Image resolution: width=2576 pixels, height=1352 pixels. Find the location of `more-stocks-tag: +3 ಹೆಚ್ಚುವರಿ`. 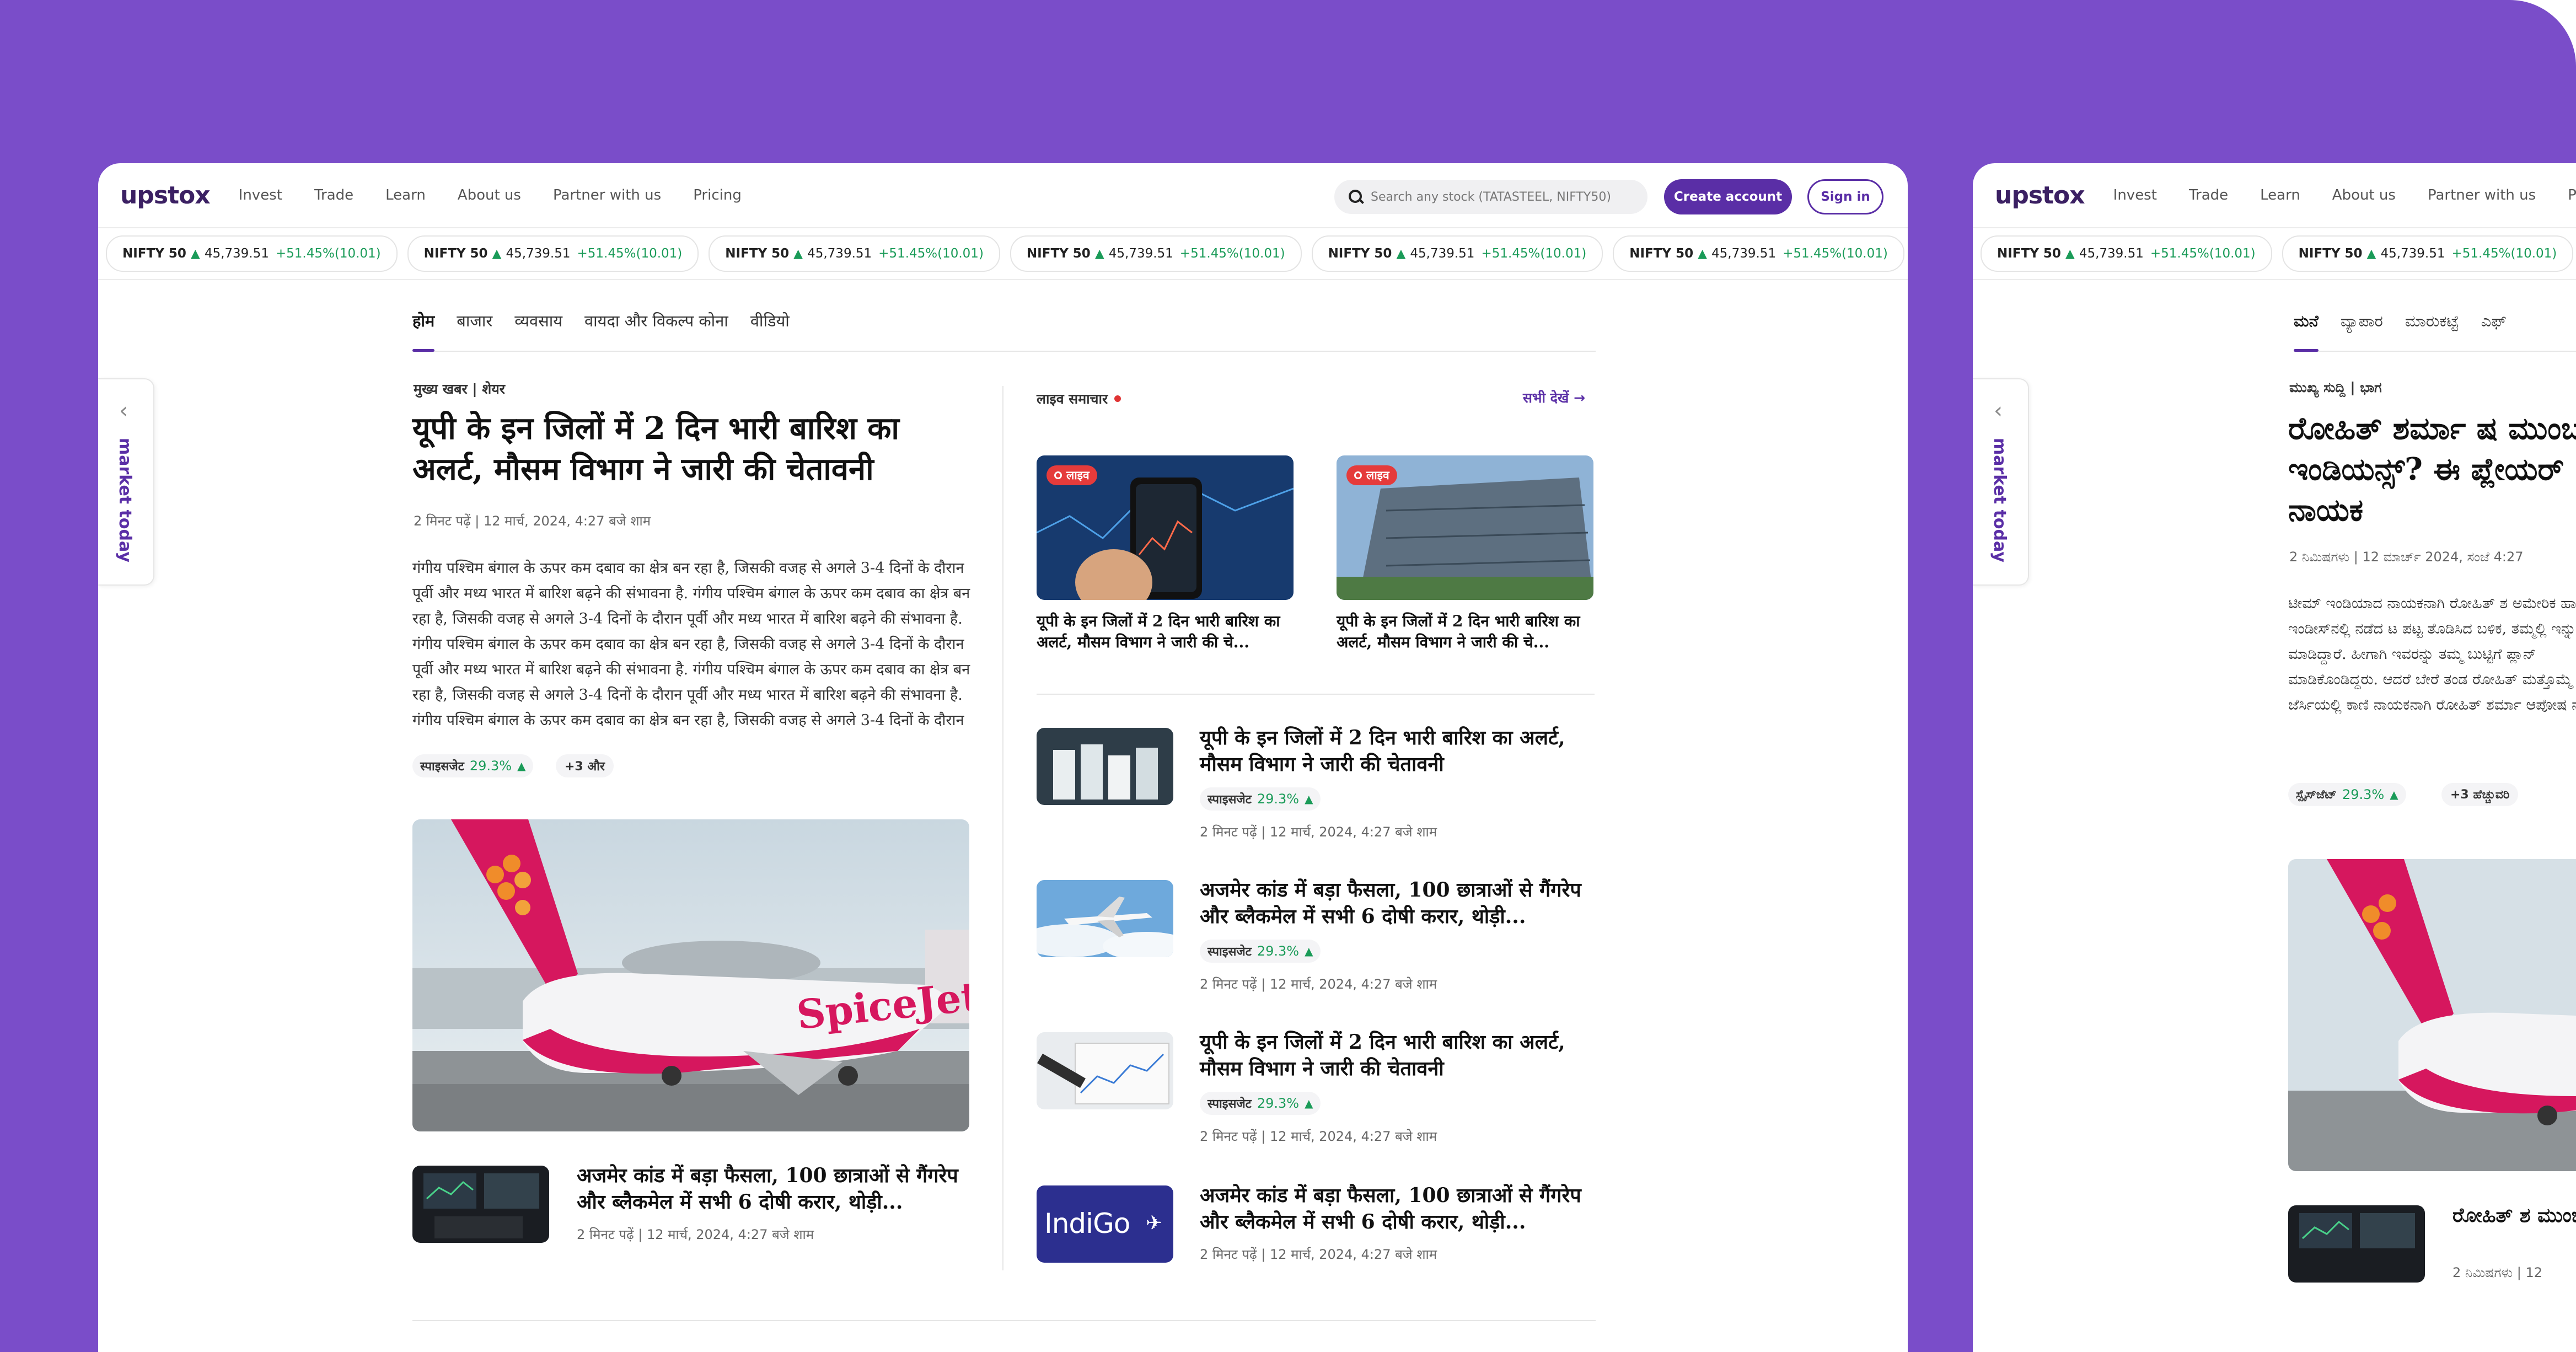

more-stocks-tag: +3 ಹೆಚ್ಚುವರಿ is located at coordinates (2480, 795).